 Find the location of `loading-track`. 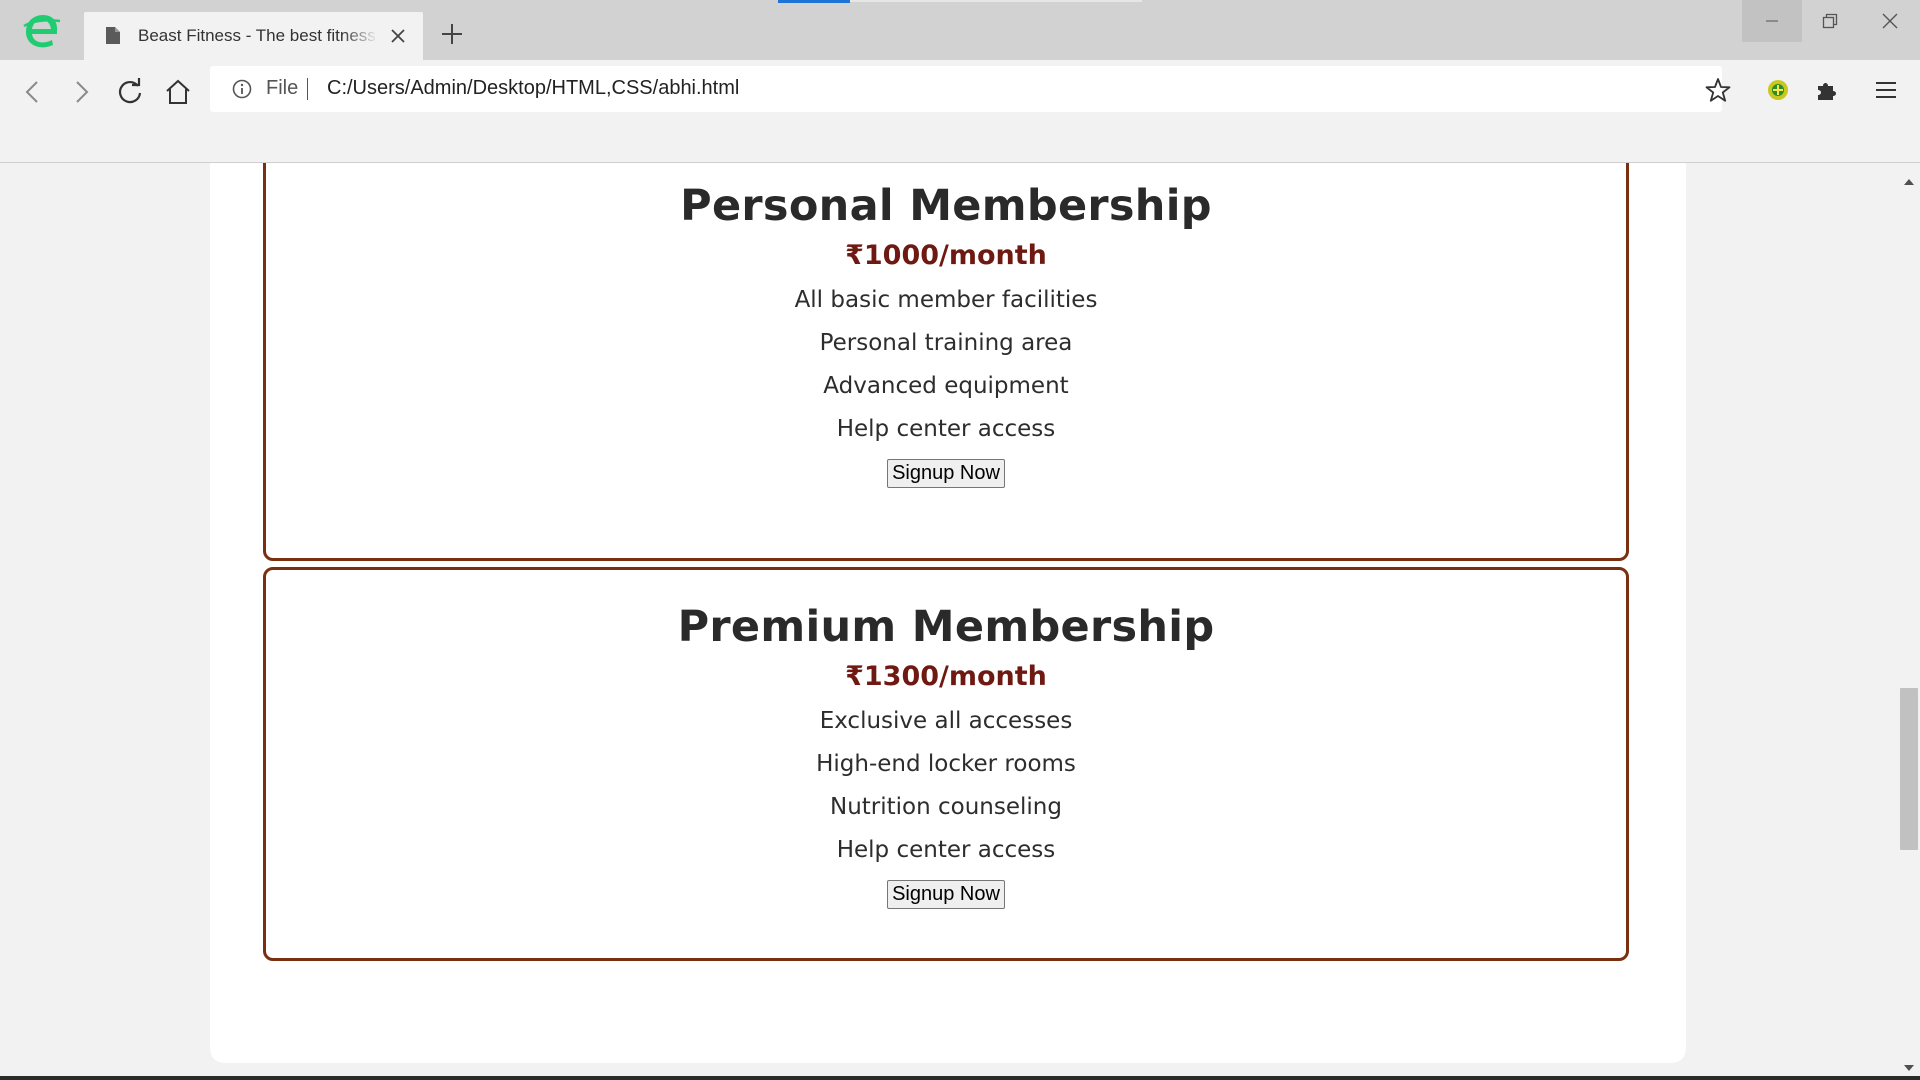

loading-track is located at coordinates (996, 1).